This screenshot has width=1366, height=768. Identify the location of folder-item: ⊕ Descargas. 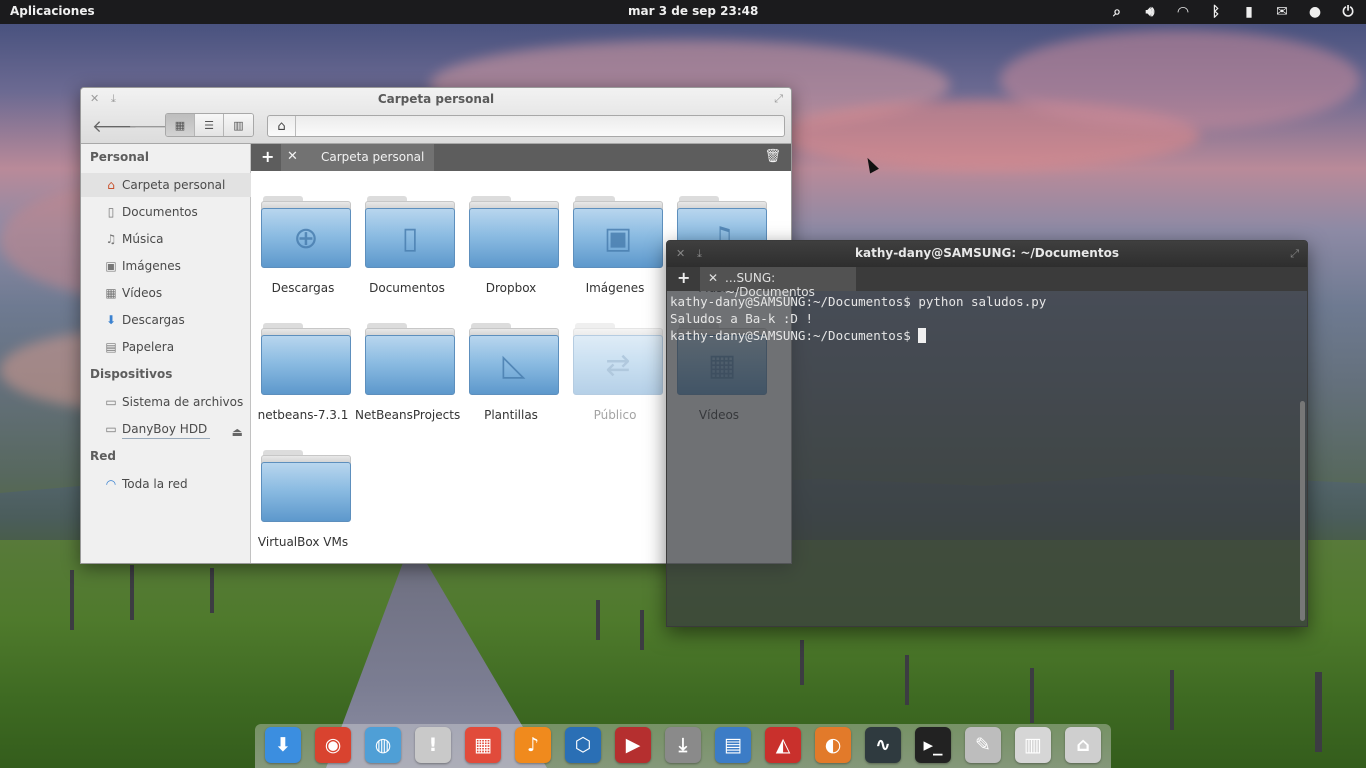
(303, 233).